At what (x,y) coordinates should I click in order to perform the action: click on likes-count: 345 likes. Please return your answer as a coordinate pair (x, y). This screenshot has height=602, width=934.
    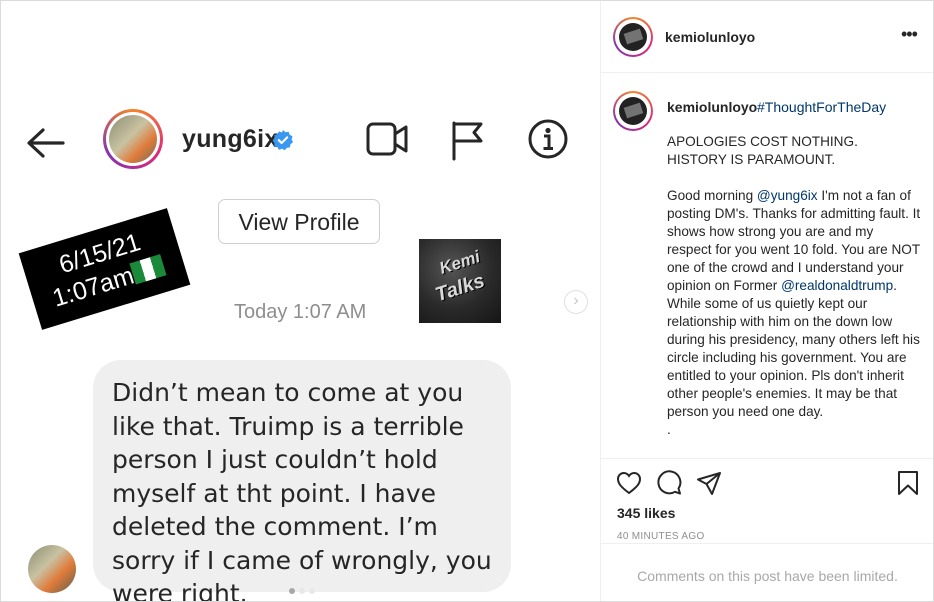
    Looking at the image, I should click on (646, 513).